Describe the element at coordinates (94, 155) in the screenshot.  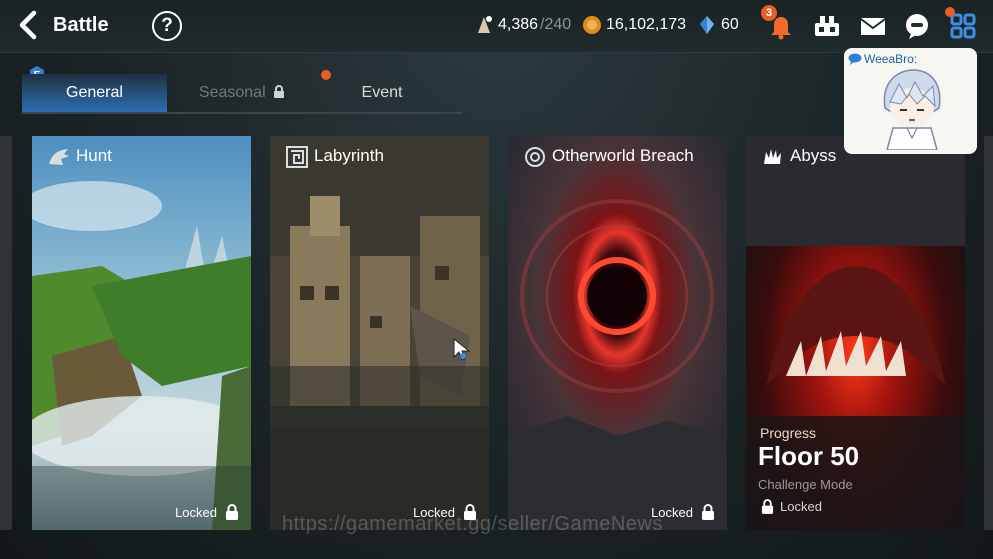
I see `hunt-title: Hunt` at that location.